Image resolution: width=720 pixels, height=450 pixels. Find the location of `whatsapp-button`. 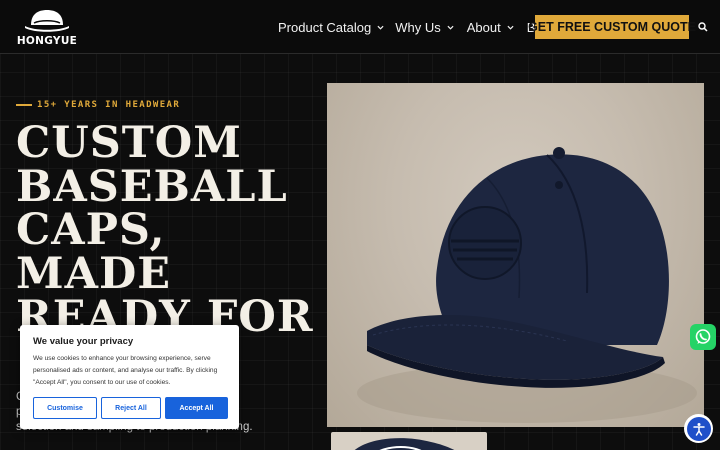

whatsapp-button is located at coordinates (703, 337).